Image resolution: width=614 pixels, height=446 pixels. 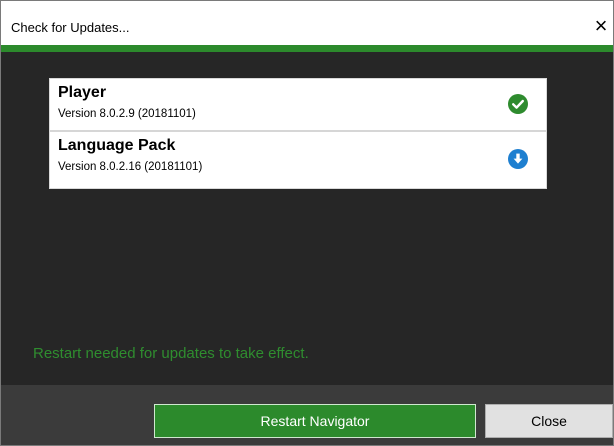 I want to click on item-name: Player, so click(x=82, y=92).